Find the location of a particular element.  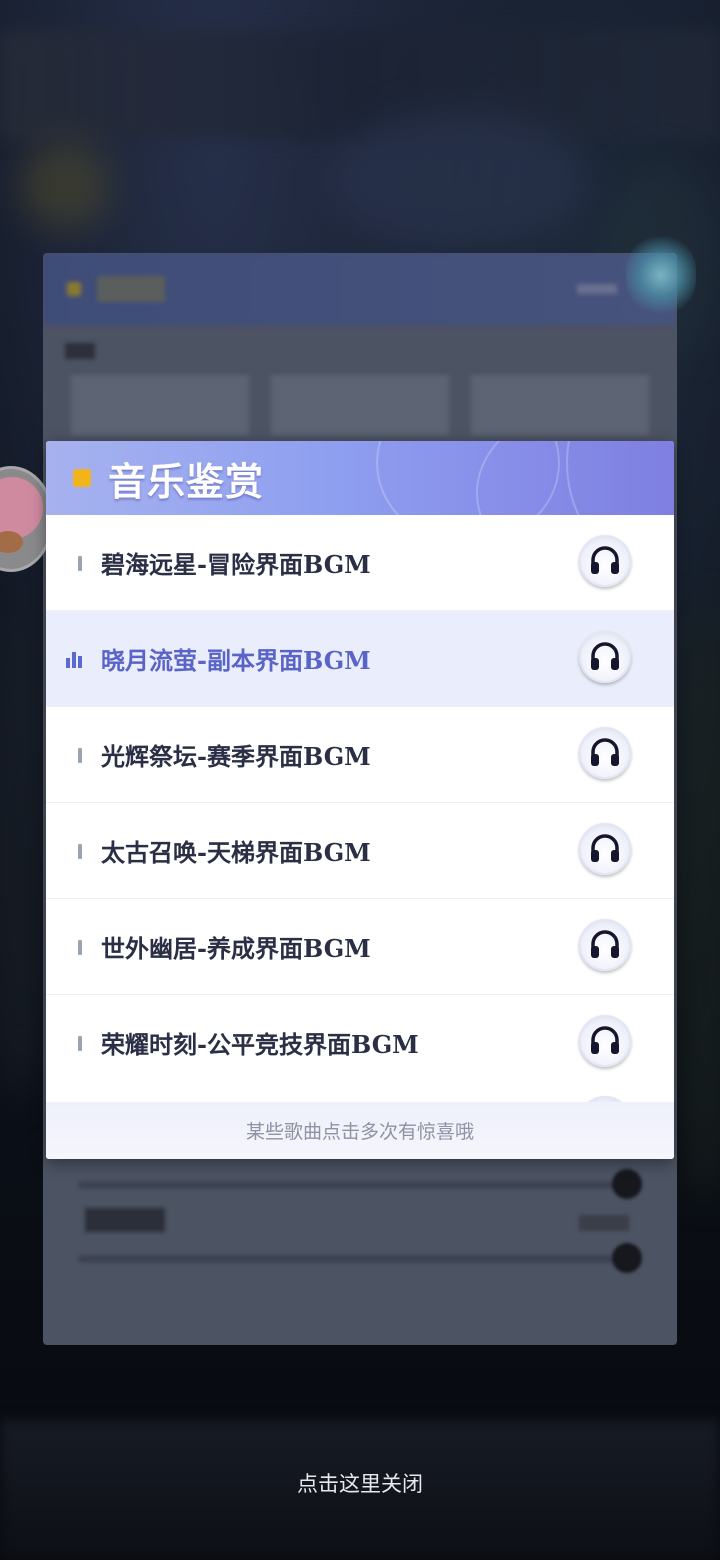

song-item: 太古召唤-天梯界面BGM is located at coordinates (360, 851).